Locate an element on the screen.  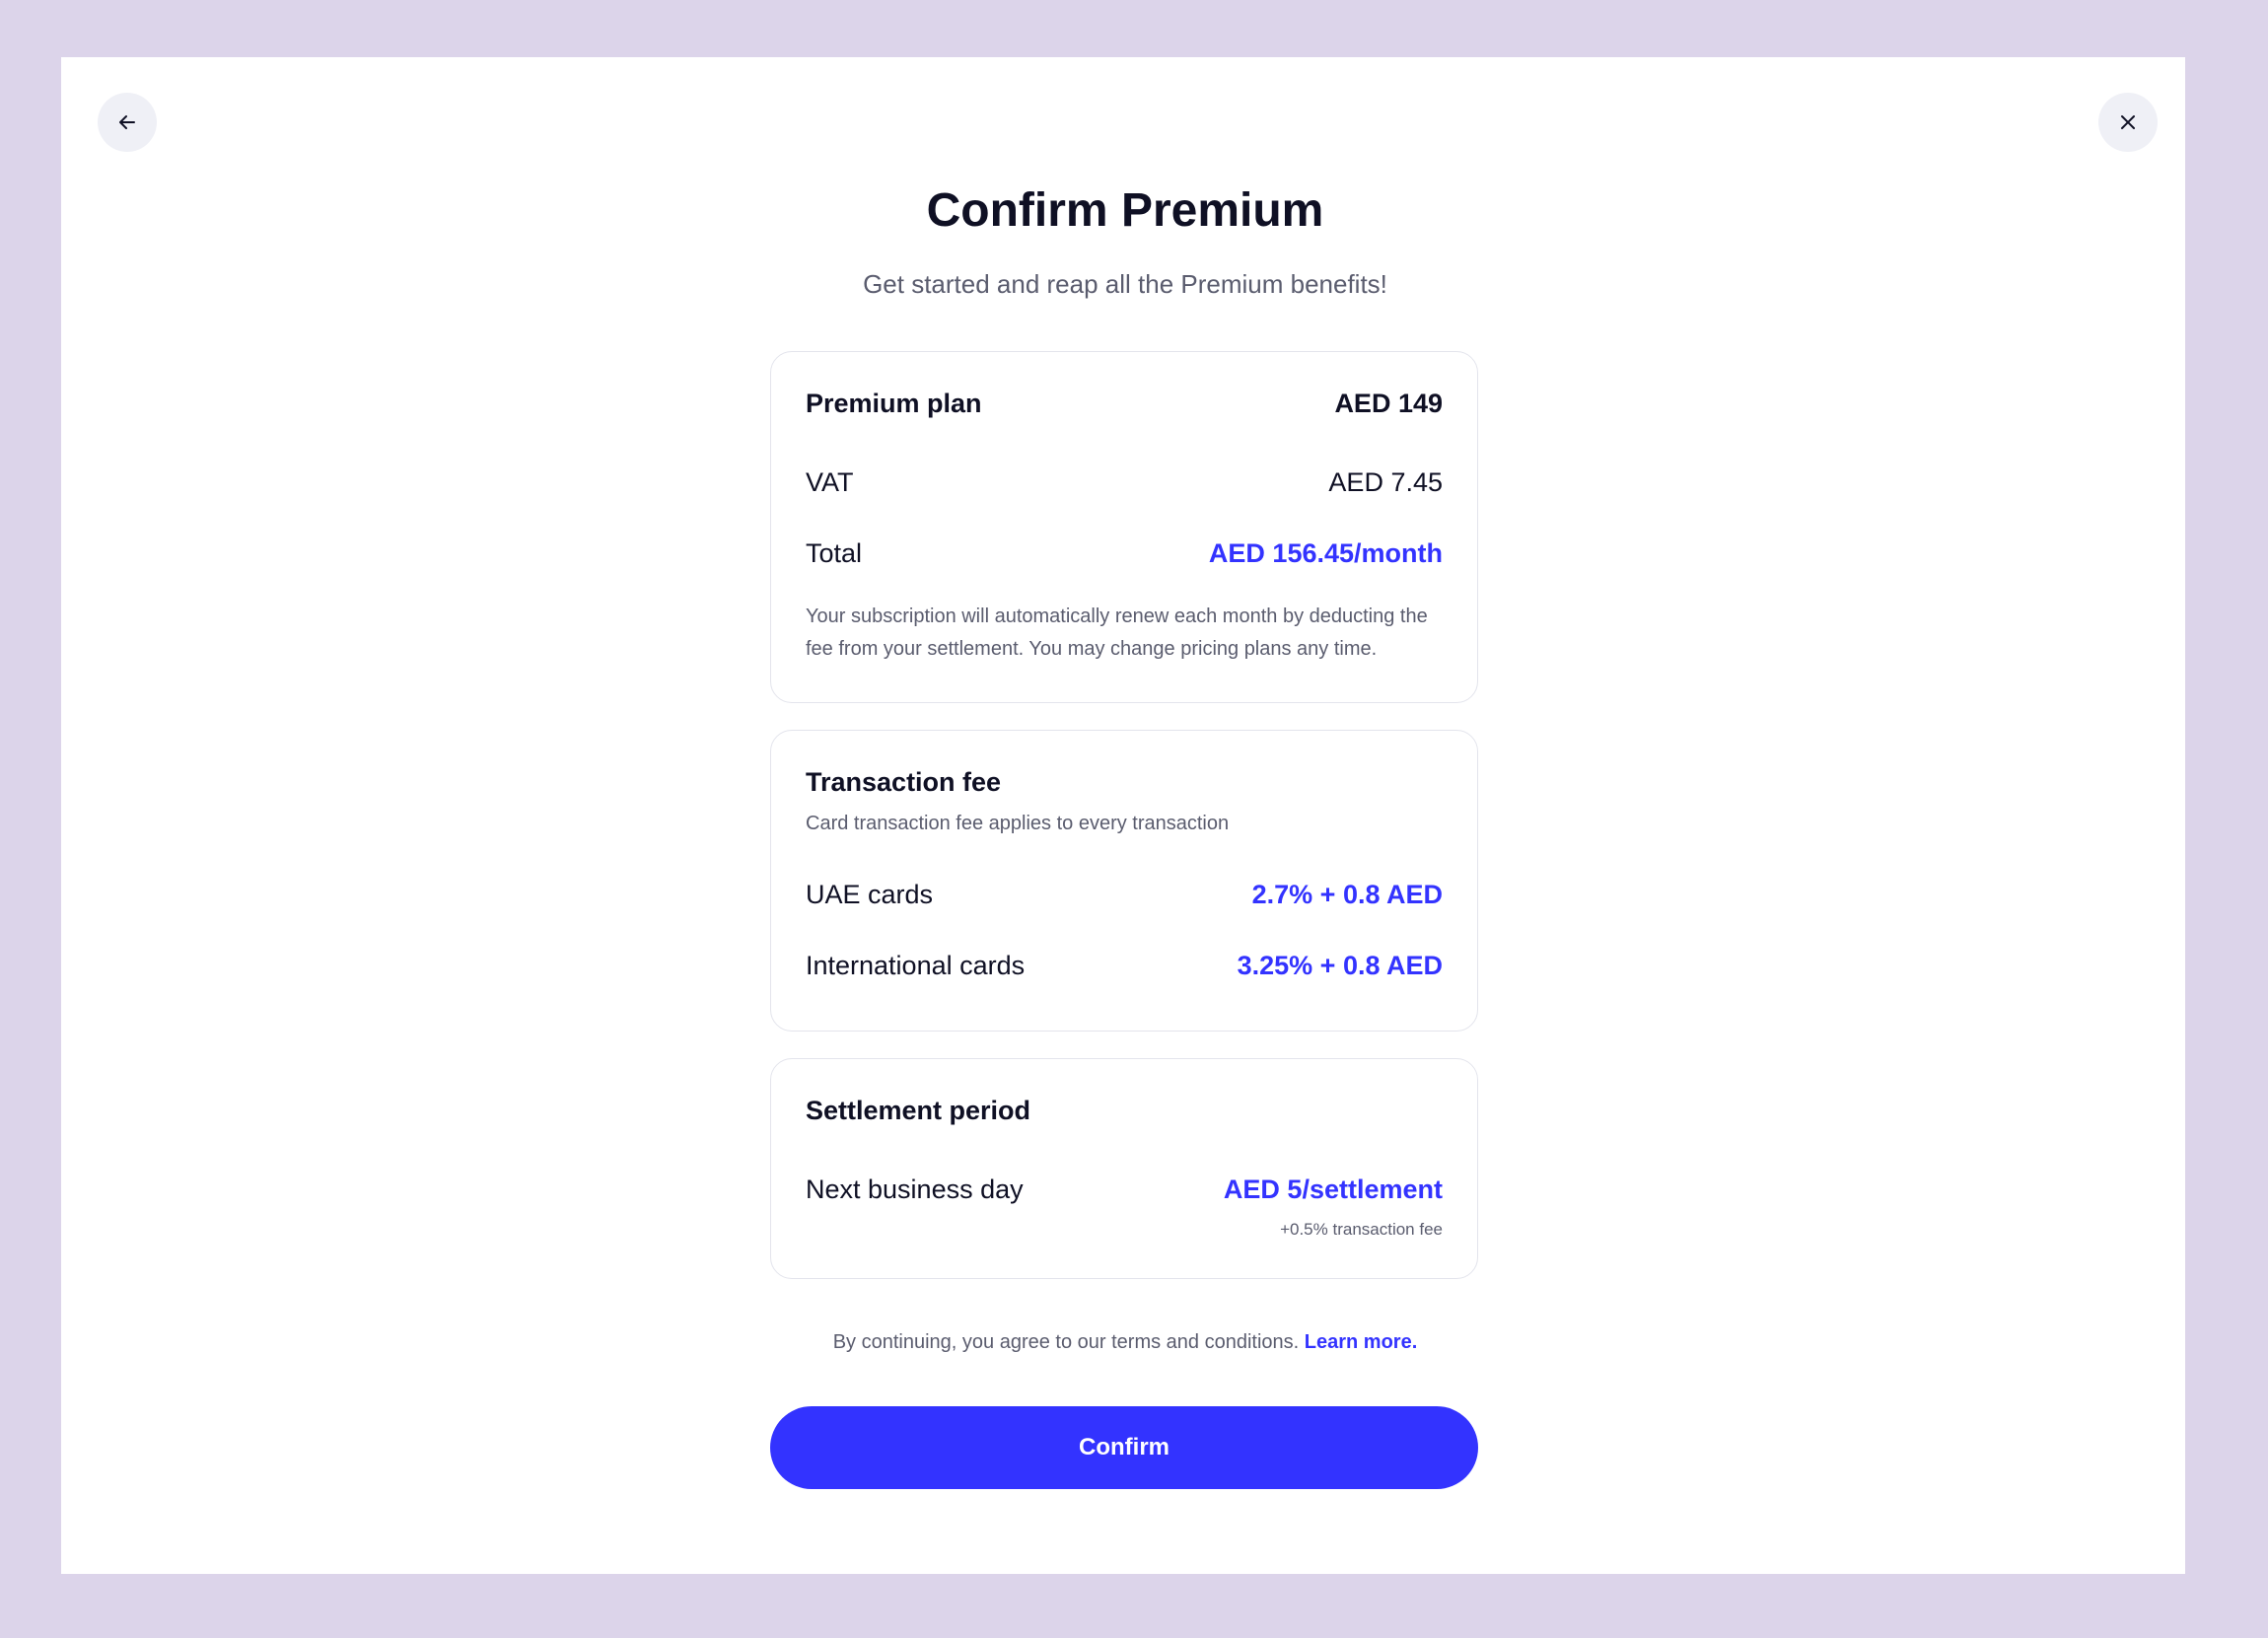
back-button is located at coordinates (127, 122).